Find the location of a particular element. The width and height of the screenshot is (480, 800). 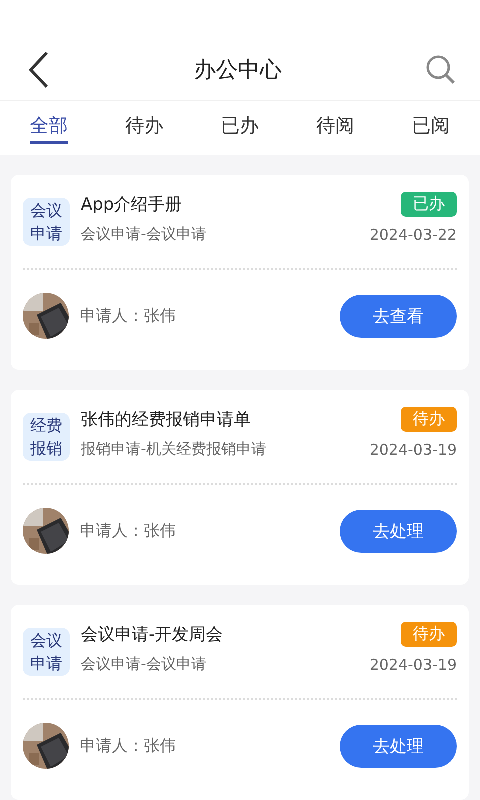

card-title: 张伟的经费报销申请单 is located at coordinates (166, 420).